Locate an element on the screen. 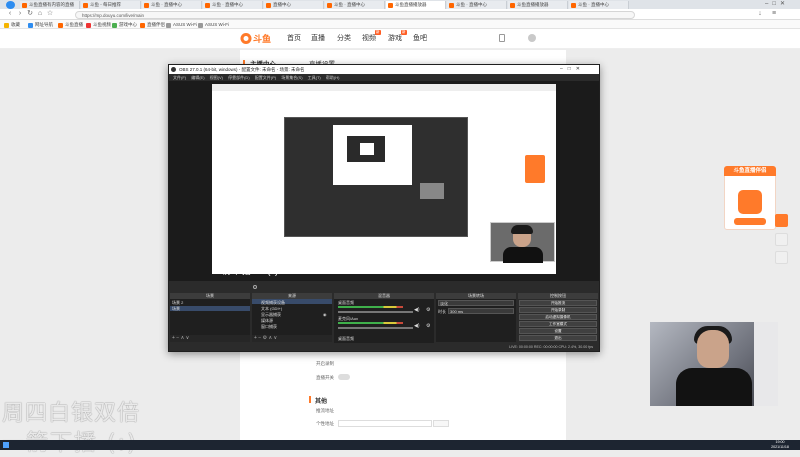 The width and height of the screenshot is (800, 457). nav-video: 视频 is located at coordinates (369, 38).